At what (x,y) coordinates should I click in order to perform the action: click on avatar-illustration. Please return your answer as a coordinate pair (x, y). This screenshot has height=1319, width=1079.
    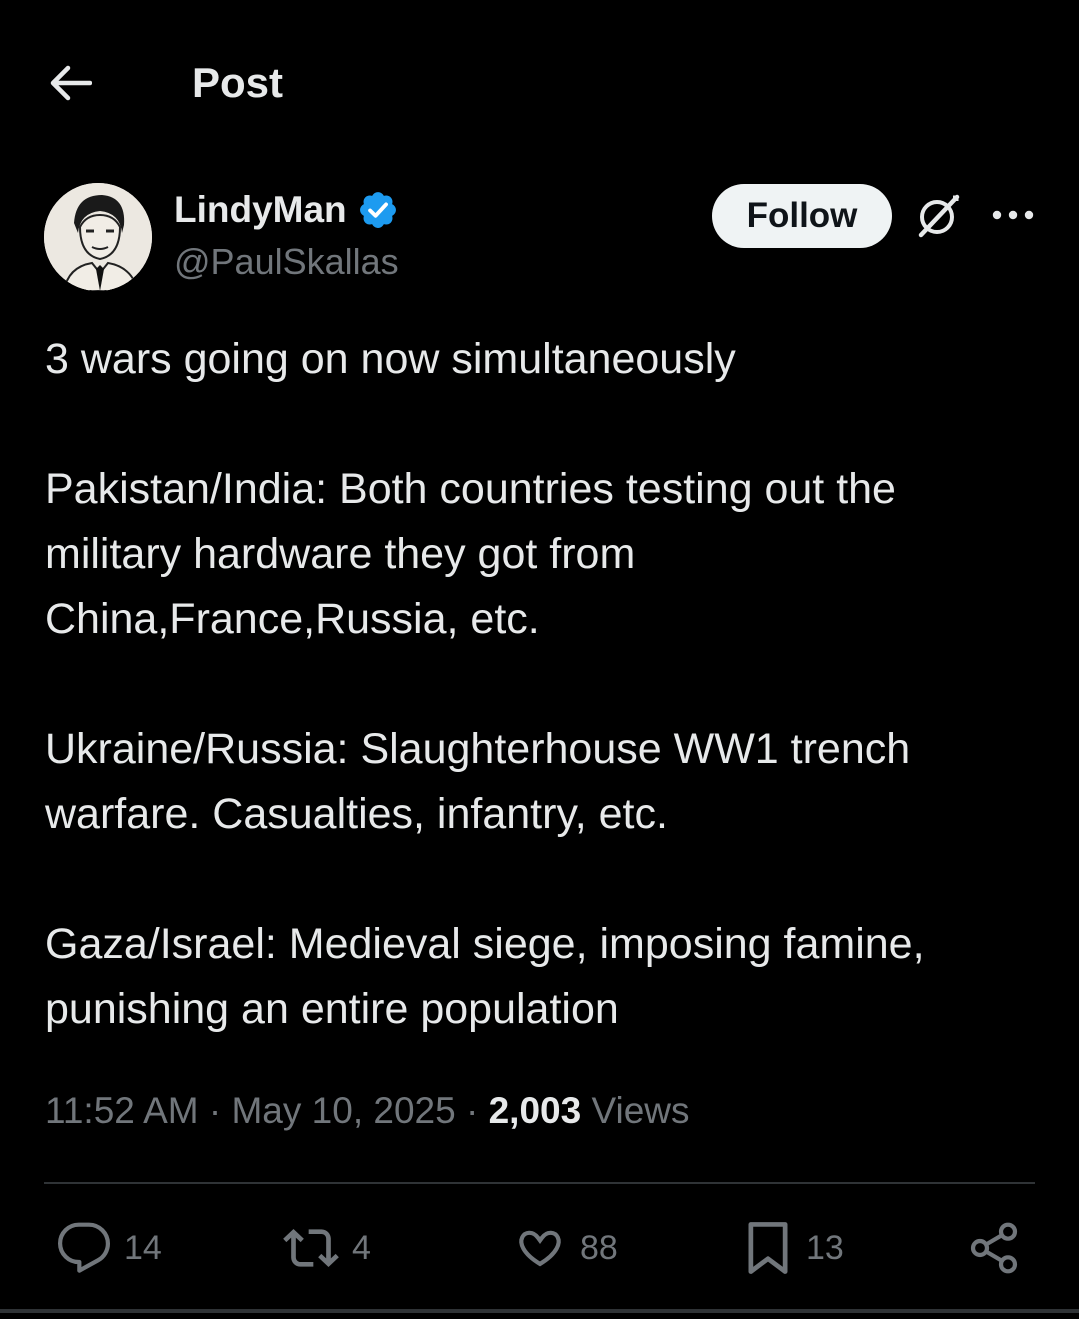
    Looking at the image, I should click on (98, 237).